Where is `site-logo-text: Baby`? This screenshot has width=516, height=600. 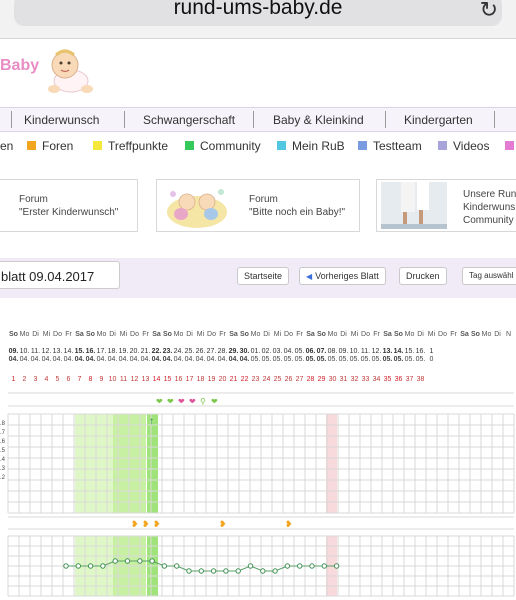 site-logo-text: Baby is located at coordinates (19, 66).